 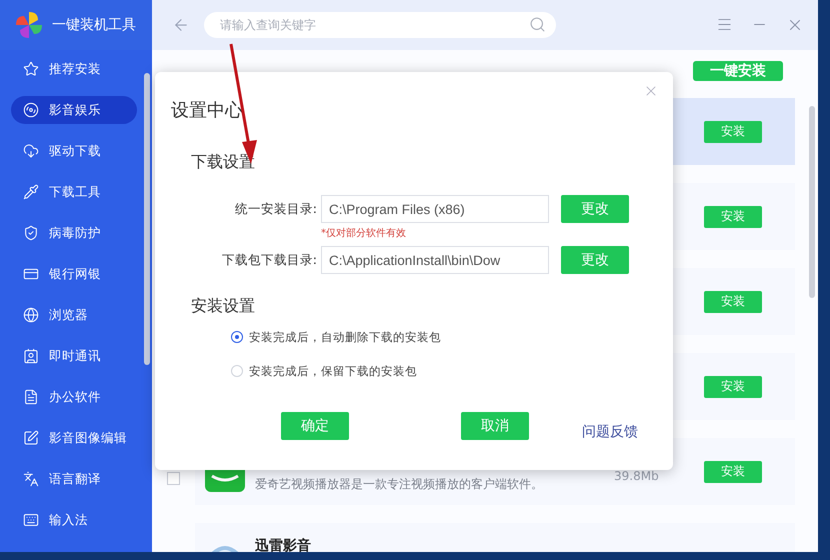 I want to click on search-field: 请输入查询关键字, so click(x=380, y=25).